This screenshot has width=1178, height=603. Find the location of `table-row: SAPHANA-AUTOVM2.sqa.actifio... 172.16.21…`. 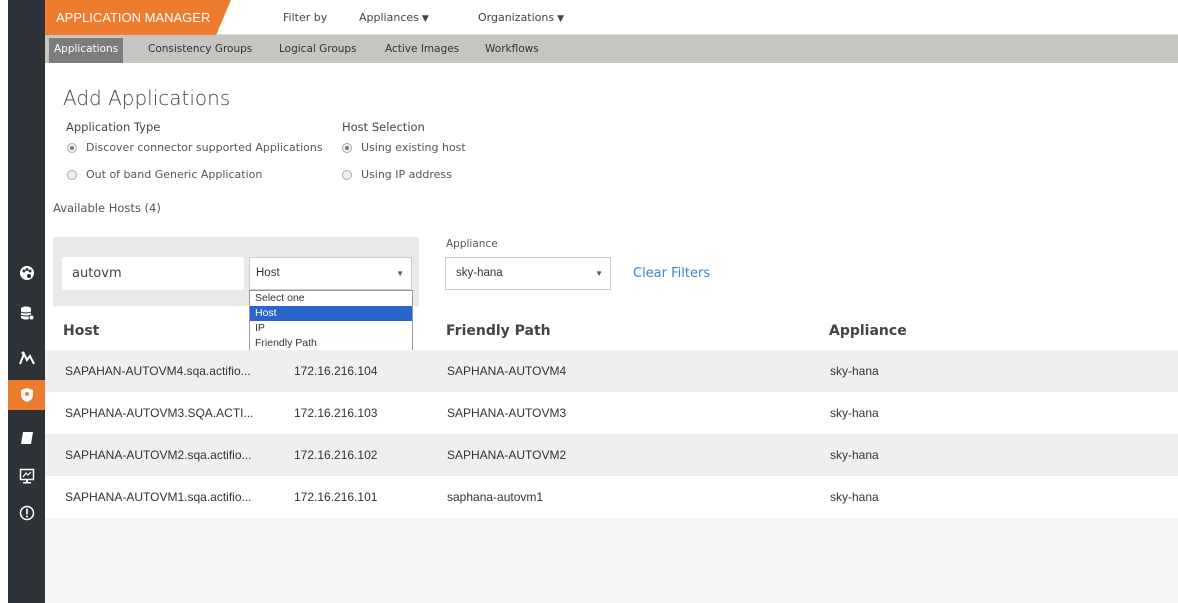

table-row: SAPHANA-AUTOVM2.sqa.actifio... 172.16.21… is located at coordinates (611, 455).